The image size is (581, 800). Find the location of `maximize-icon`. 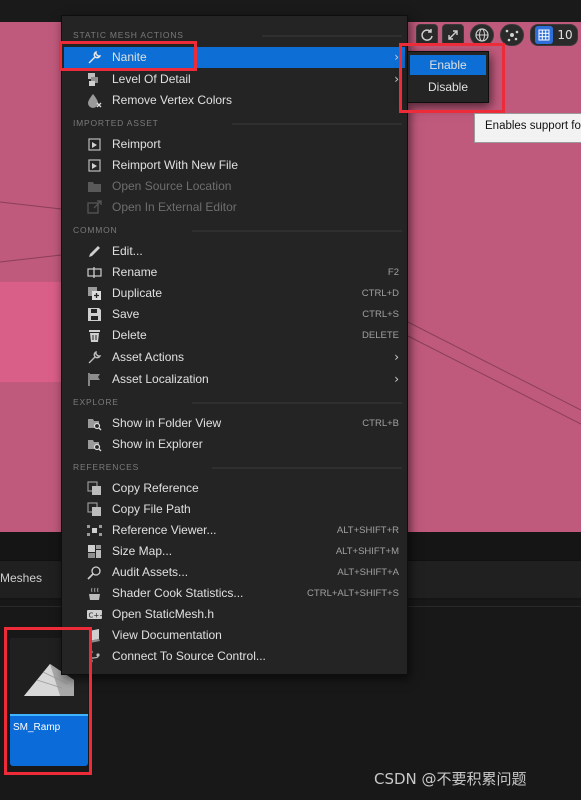

maximize-icon is located at coordinates (453, 35).